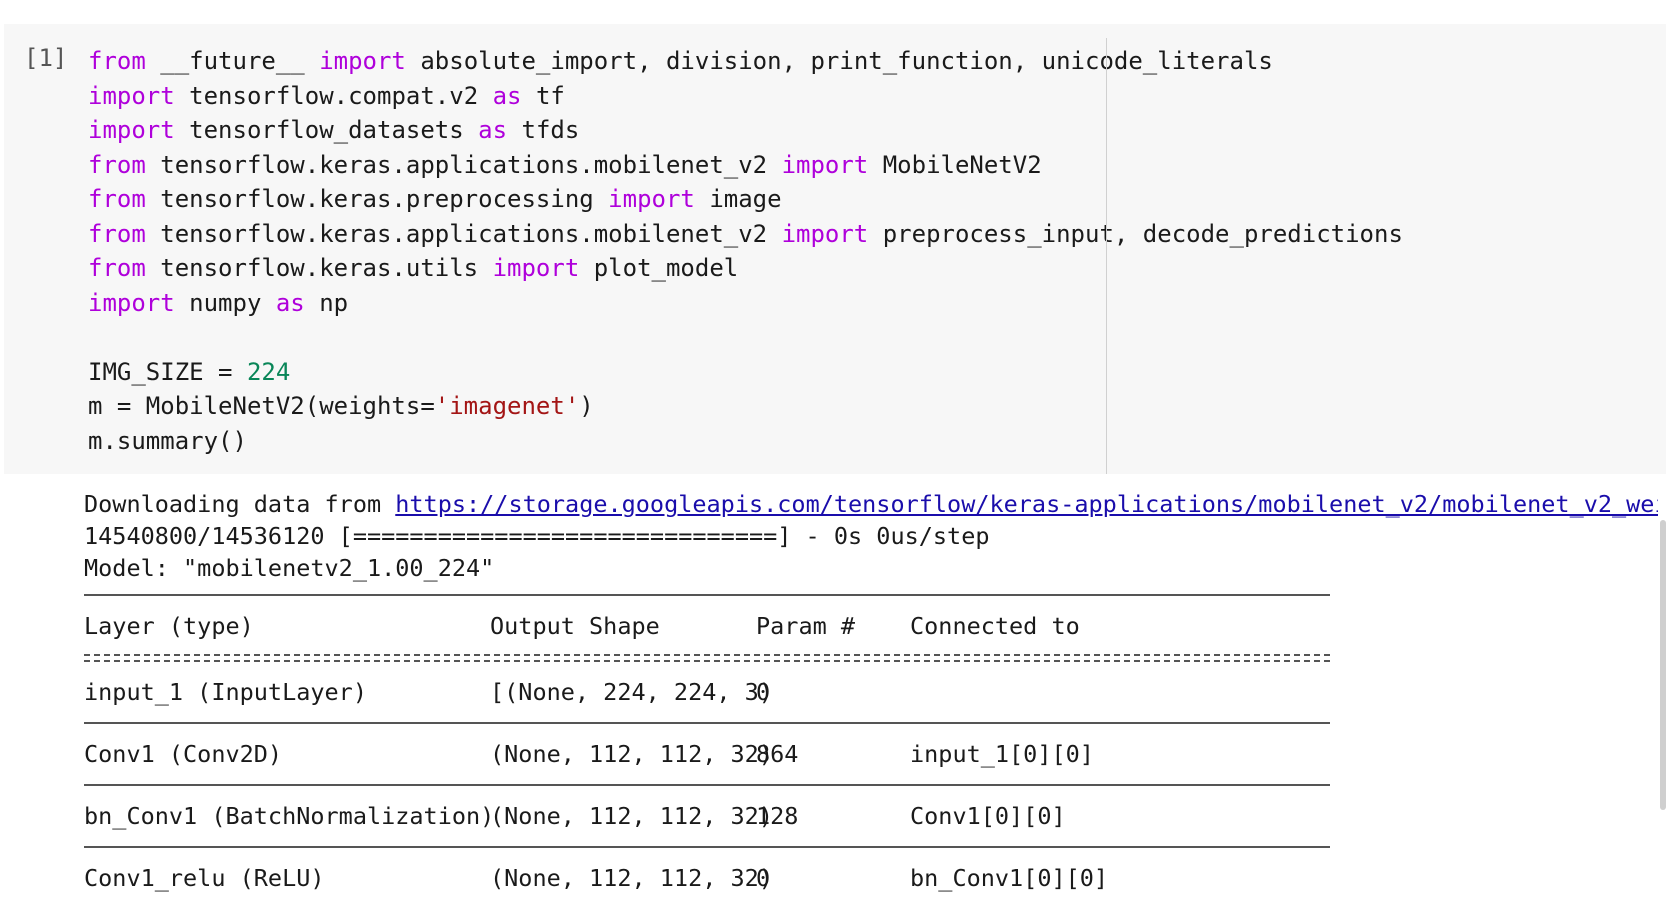 The image size is (1666, 921). What do you see at coordinates (631, 692) in the screenshot?
I see `output-shape: [(None, 224, 224, 3)` at bounding box center [631, 692].